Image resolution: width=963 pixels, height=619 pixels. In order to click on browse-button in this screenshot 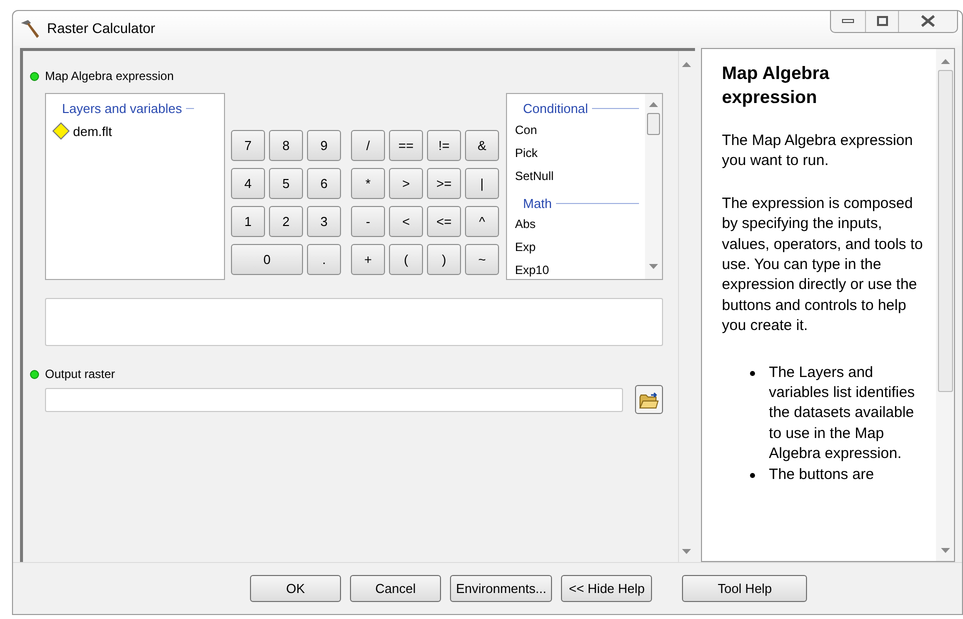, I will do `click(649, 399)`.